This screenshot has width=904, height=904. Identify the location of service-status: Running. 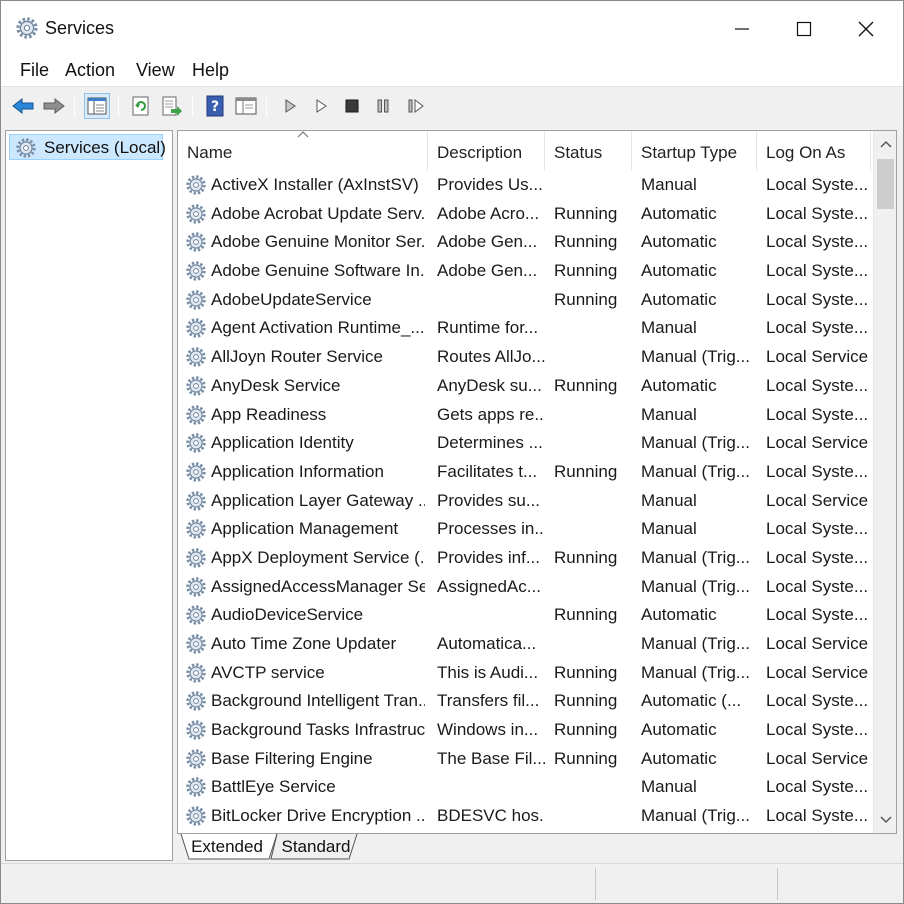
(586, 758).